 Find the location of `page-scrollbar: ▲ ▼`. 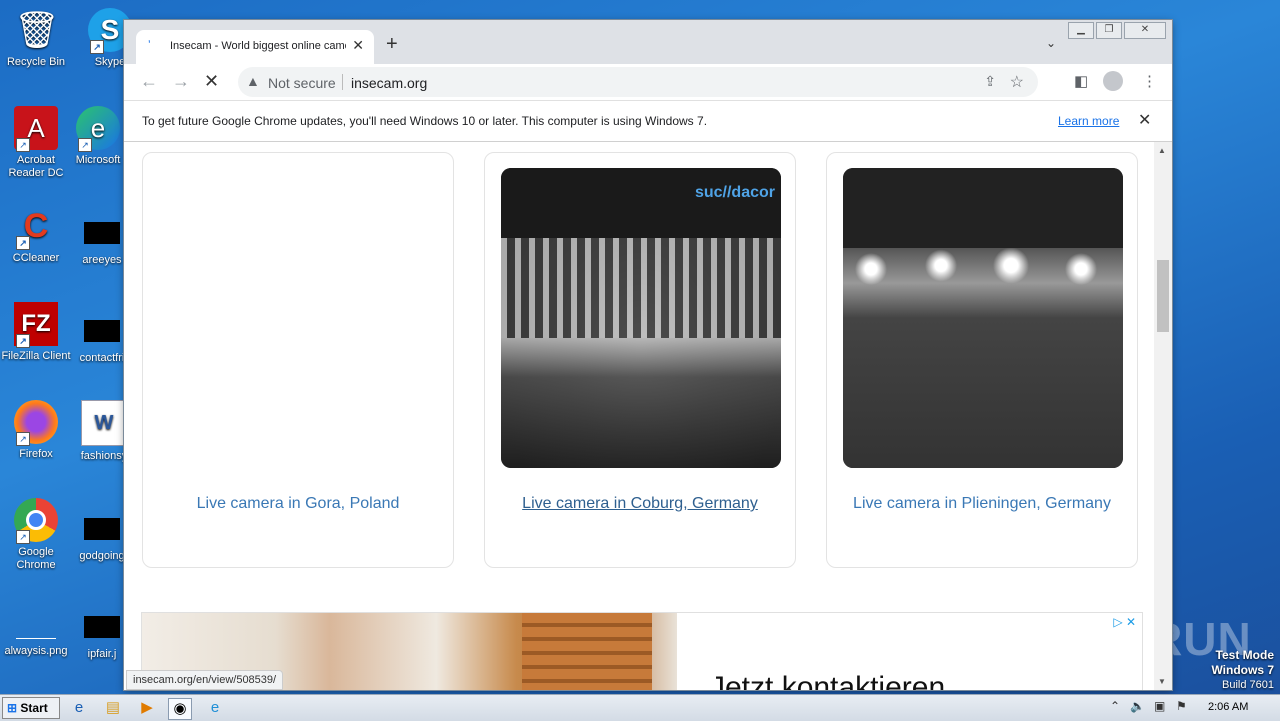

page-scrollbar: ▲ ▼ is located at coordinates (1163, 416).